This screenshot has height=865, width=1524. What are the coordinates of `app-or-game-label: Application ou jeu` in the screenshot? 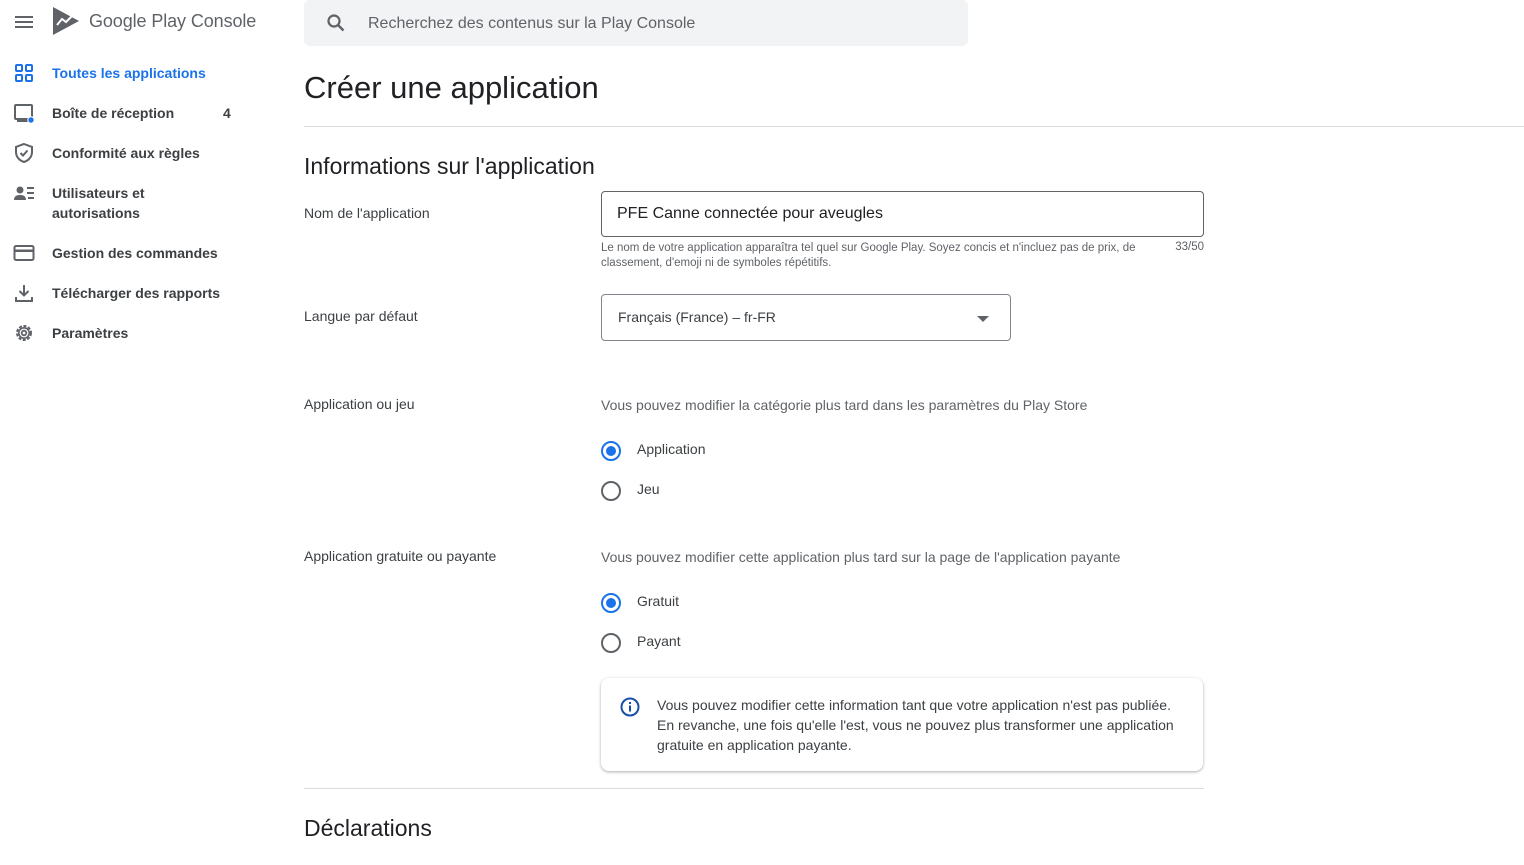 It's located at (359, 404).